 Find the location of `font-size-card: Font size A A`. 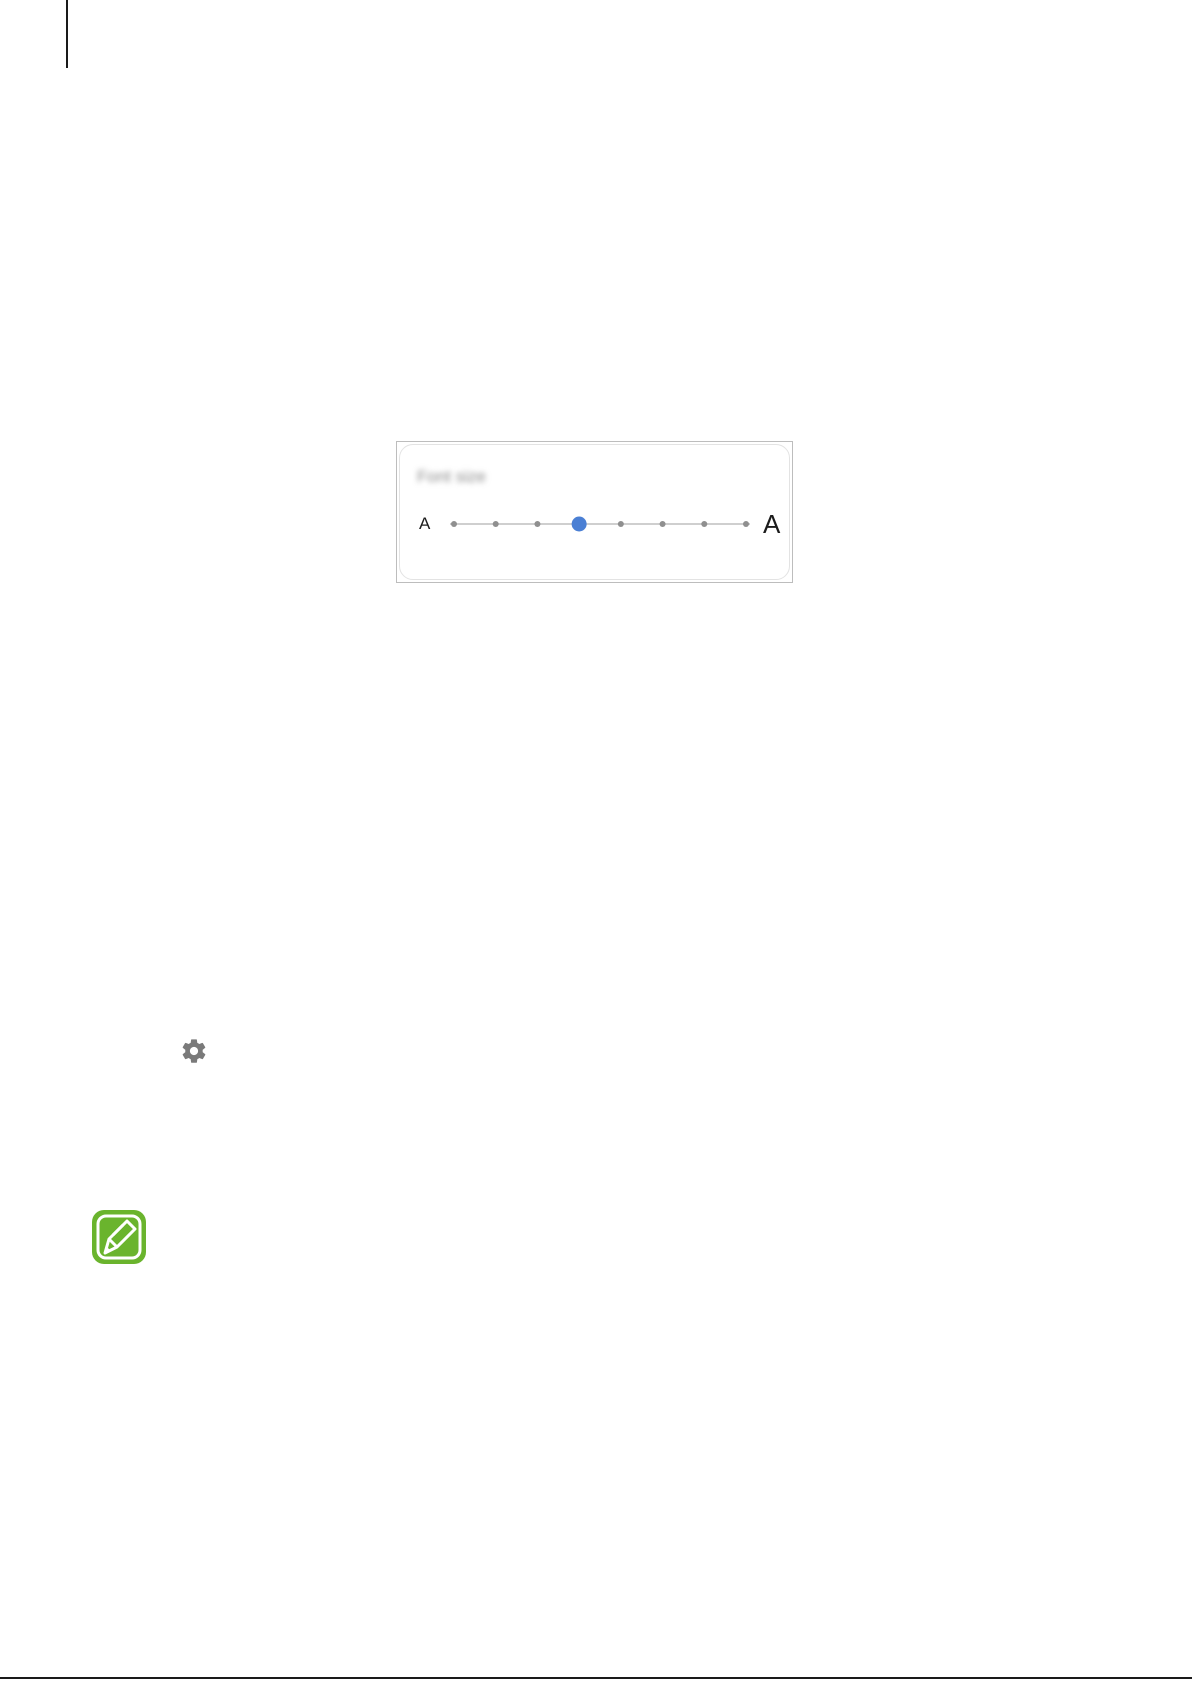

font-size-card: Font size A A is located at coordinates (594, 512).